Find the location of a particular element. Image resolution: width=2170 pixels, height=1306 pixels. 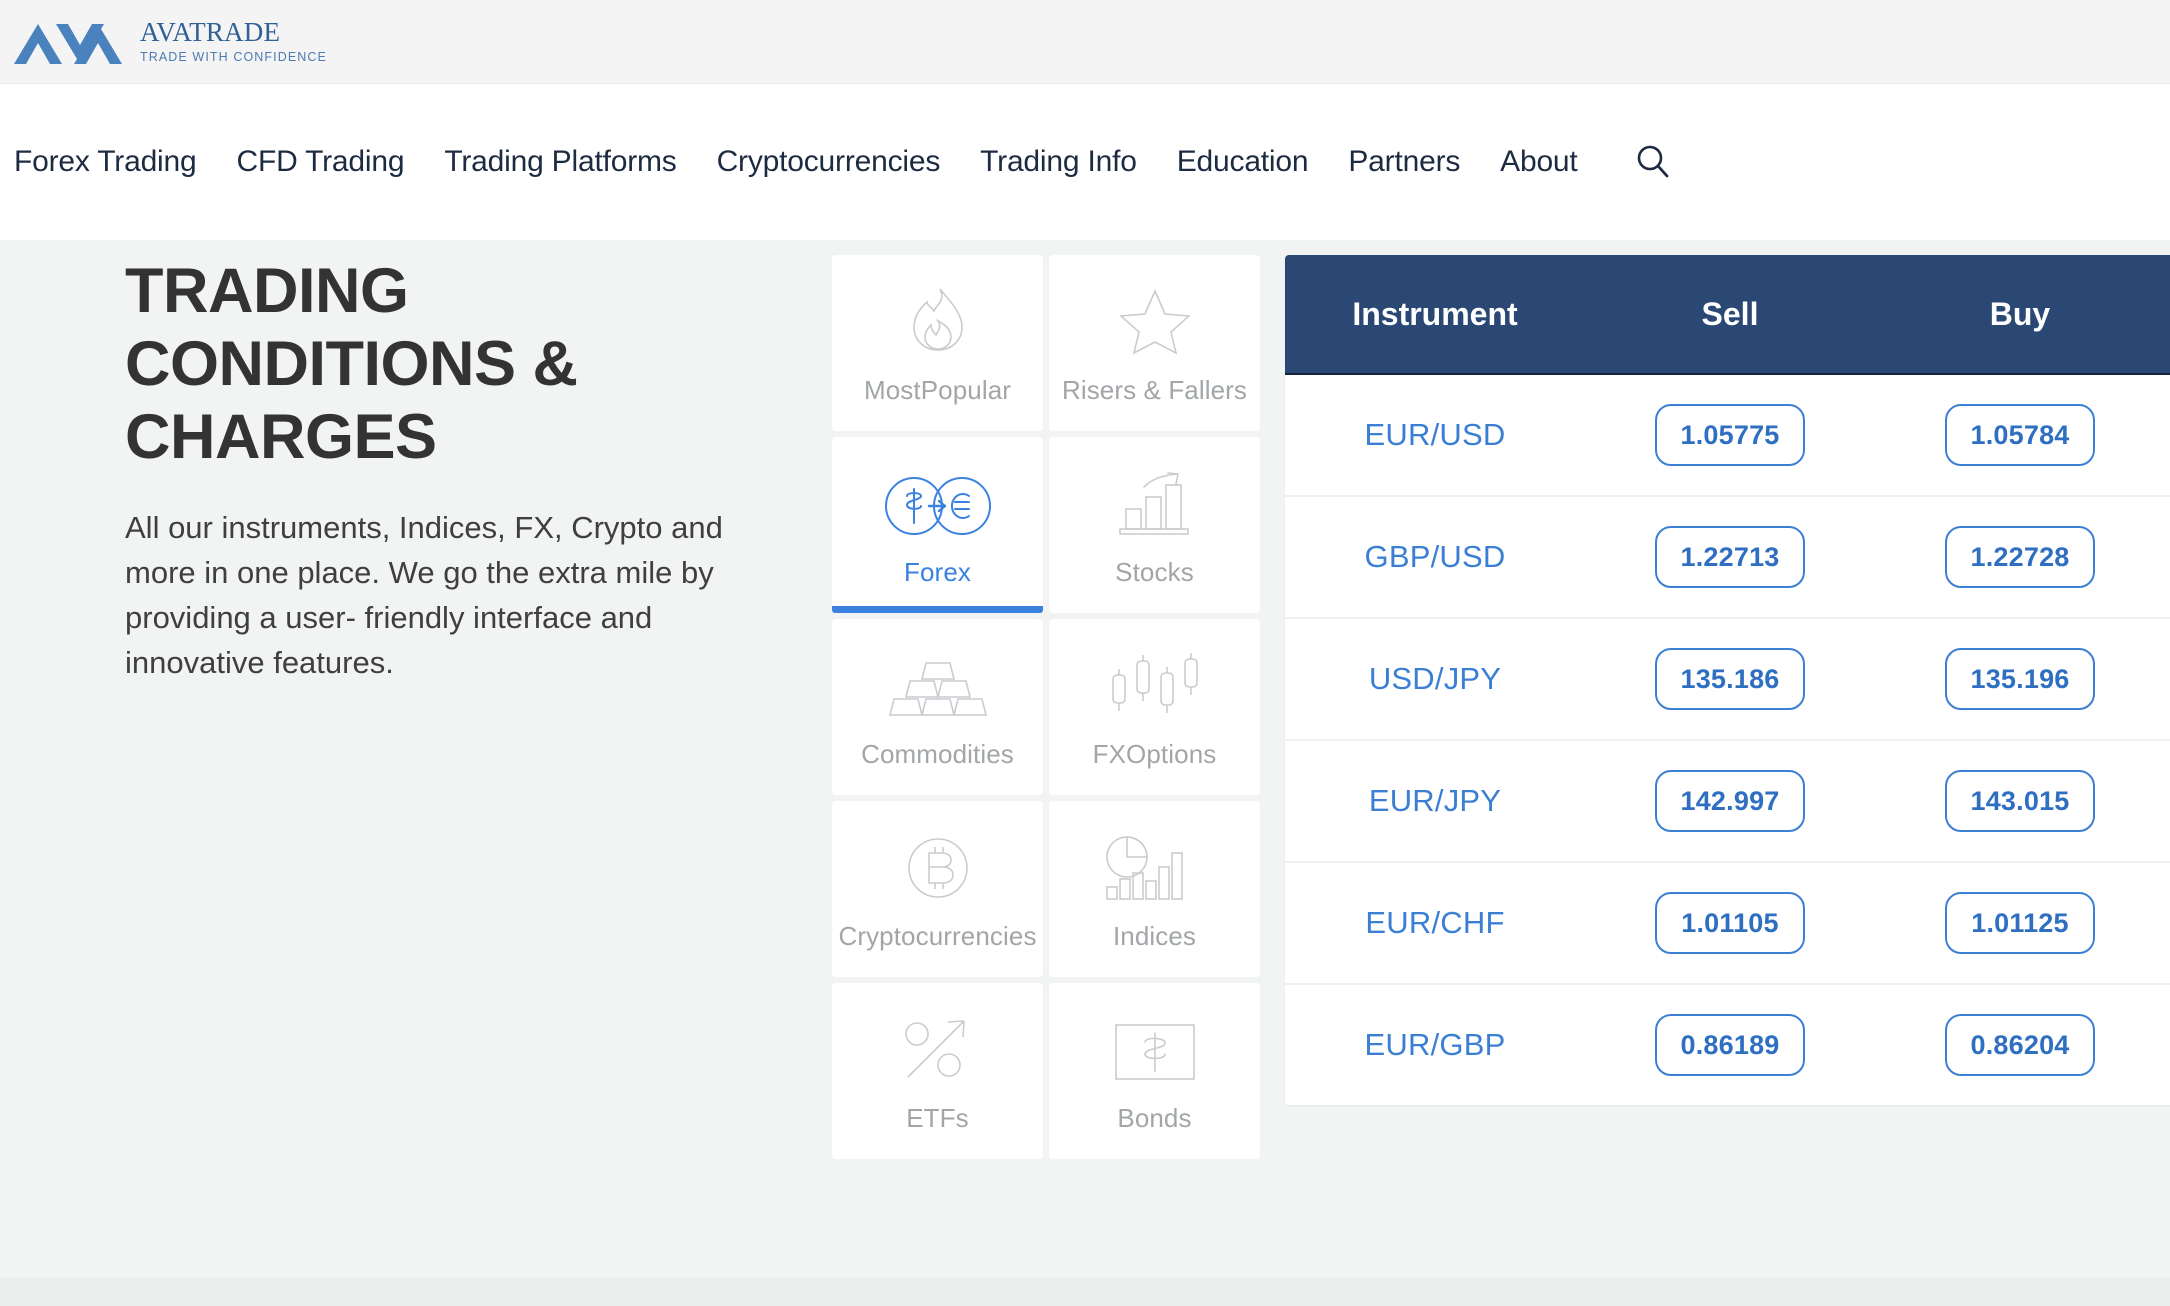

sell-cell: 135.186 is located at coordinates (1730, 679).